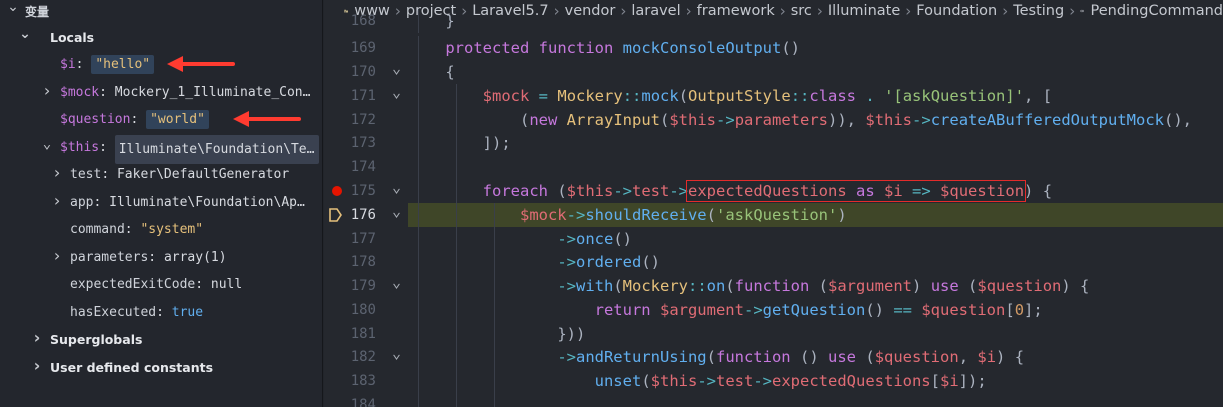 This screenshot has width=1223, height=407. What do you see at coordinates (363, 120) in the screenshot?
I see `line-number: 172` at bounding box center [363, 120].